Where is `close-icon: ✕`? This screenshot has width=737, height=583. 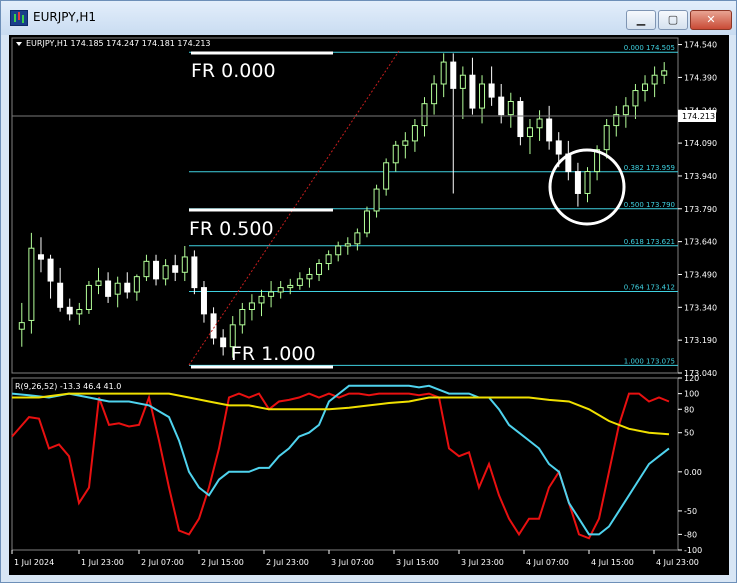 close-icon: ✕ is located at coordinates (711, 19).